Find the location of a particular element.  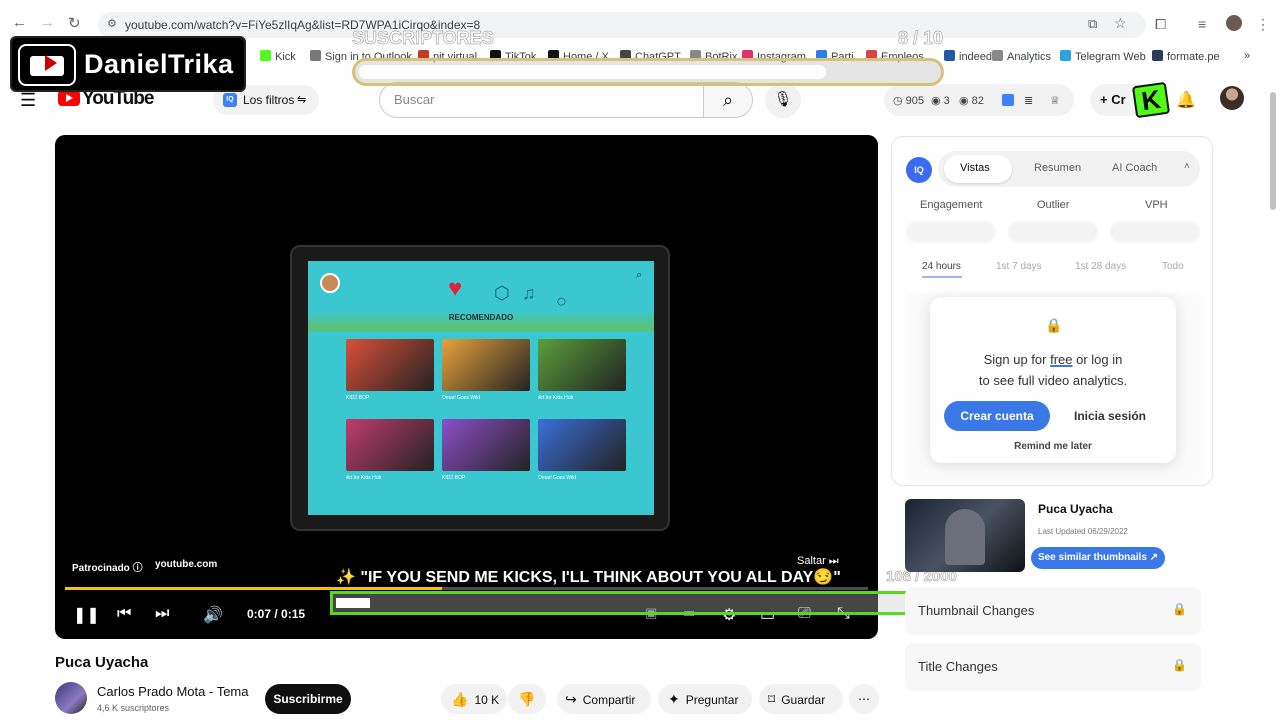

range-28-days: 1st 28 days is located at coordinates (1100, 266).